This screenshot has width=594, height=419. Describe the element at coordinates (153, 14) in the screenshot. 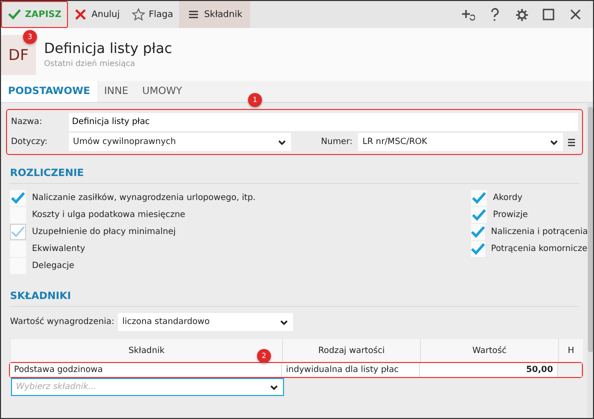

I see `flag-button: Flaga` at that location.